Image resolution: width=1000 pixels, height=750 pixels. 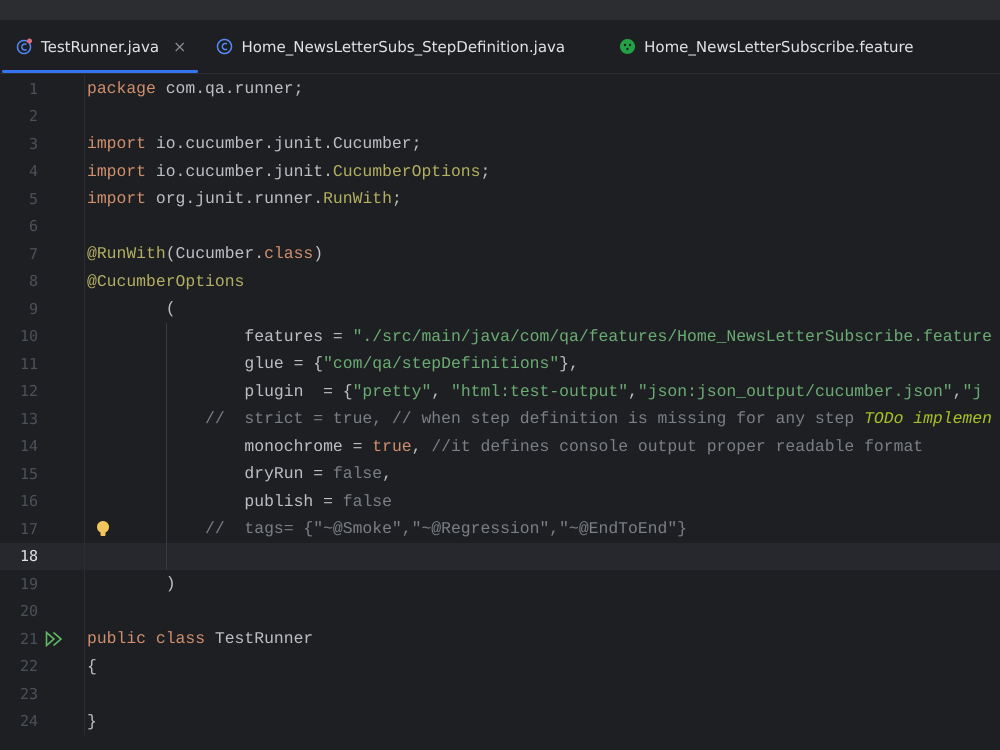 I want to click on code-line: {, so click(x=92, y=666).